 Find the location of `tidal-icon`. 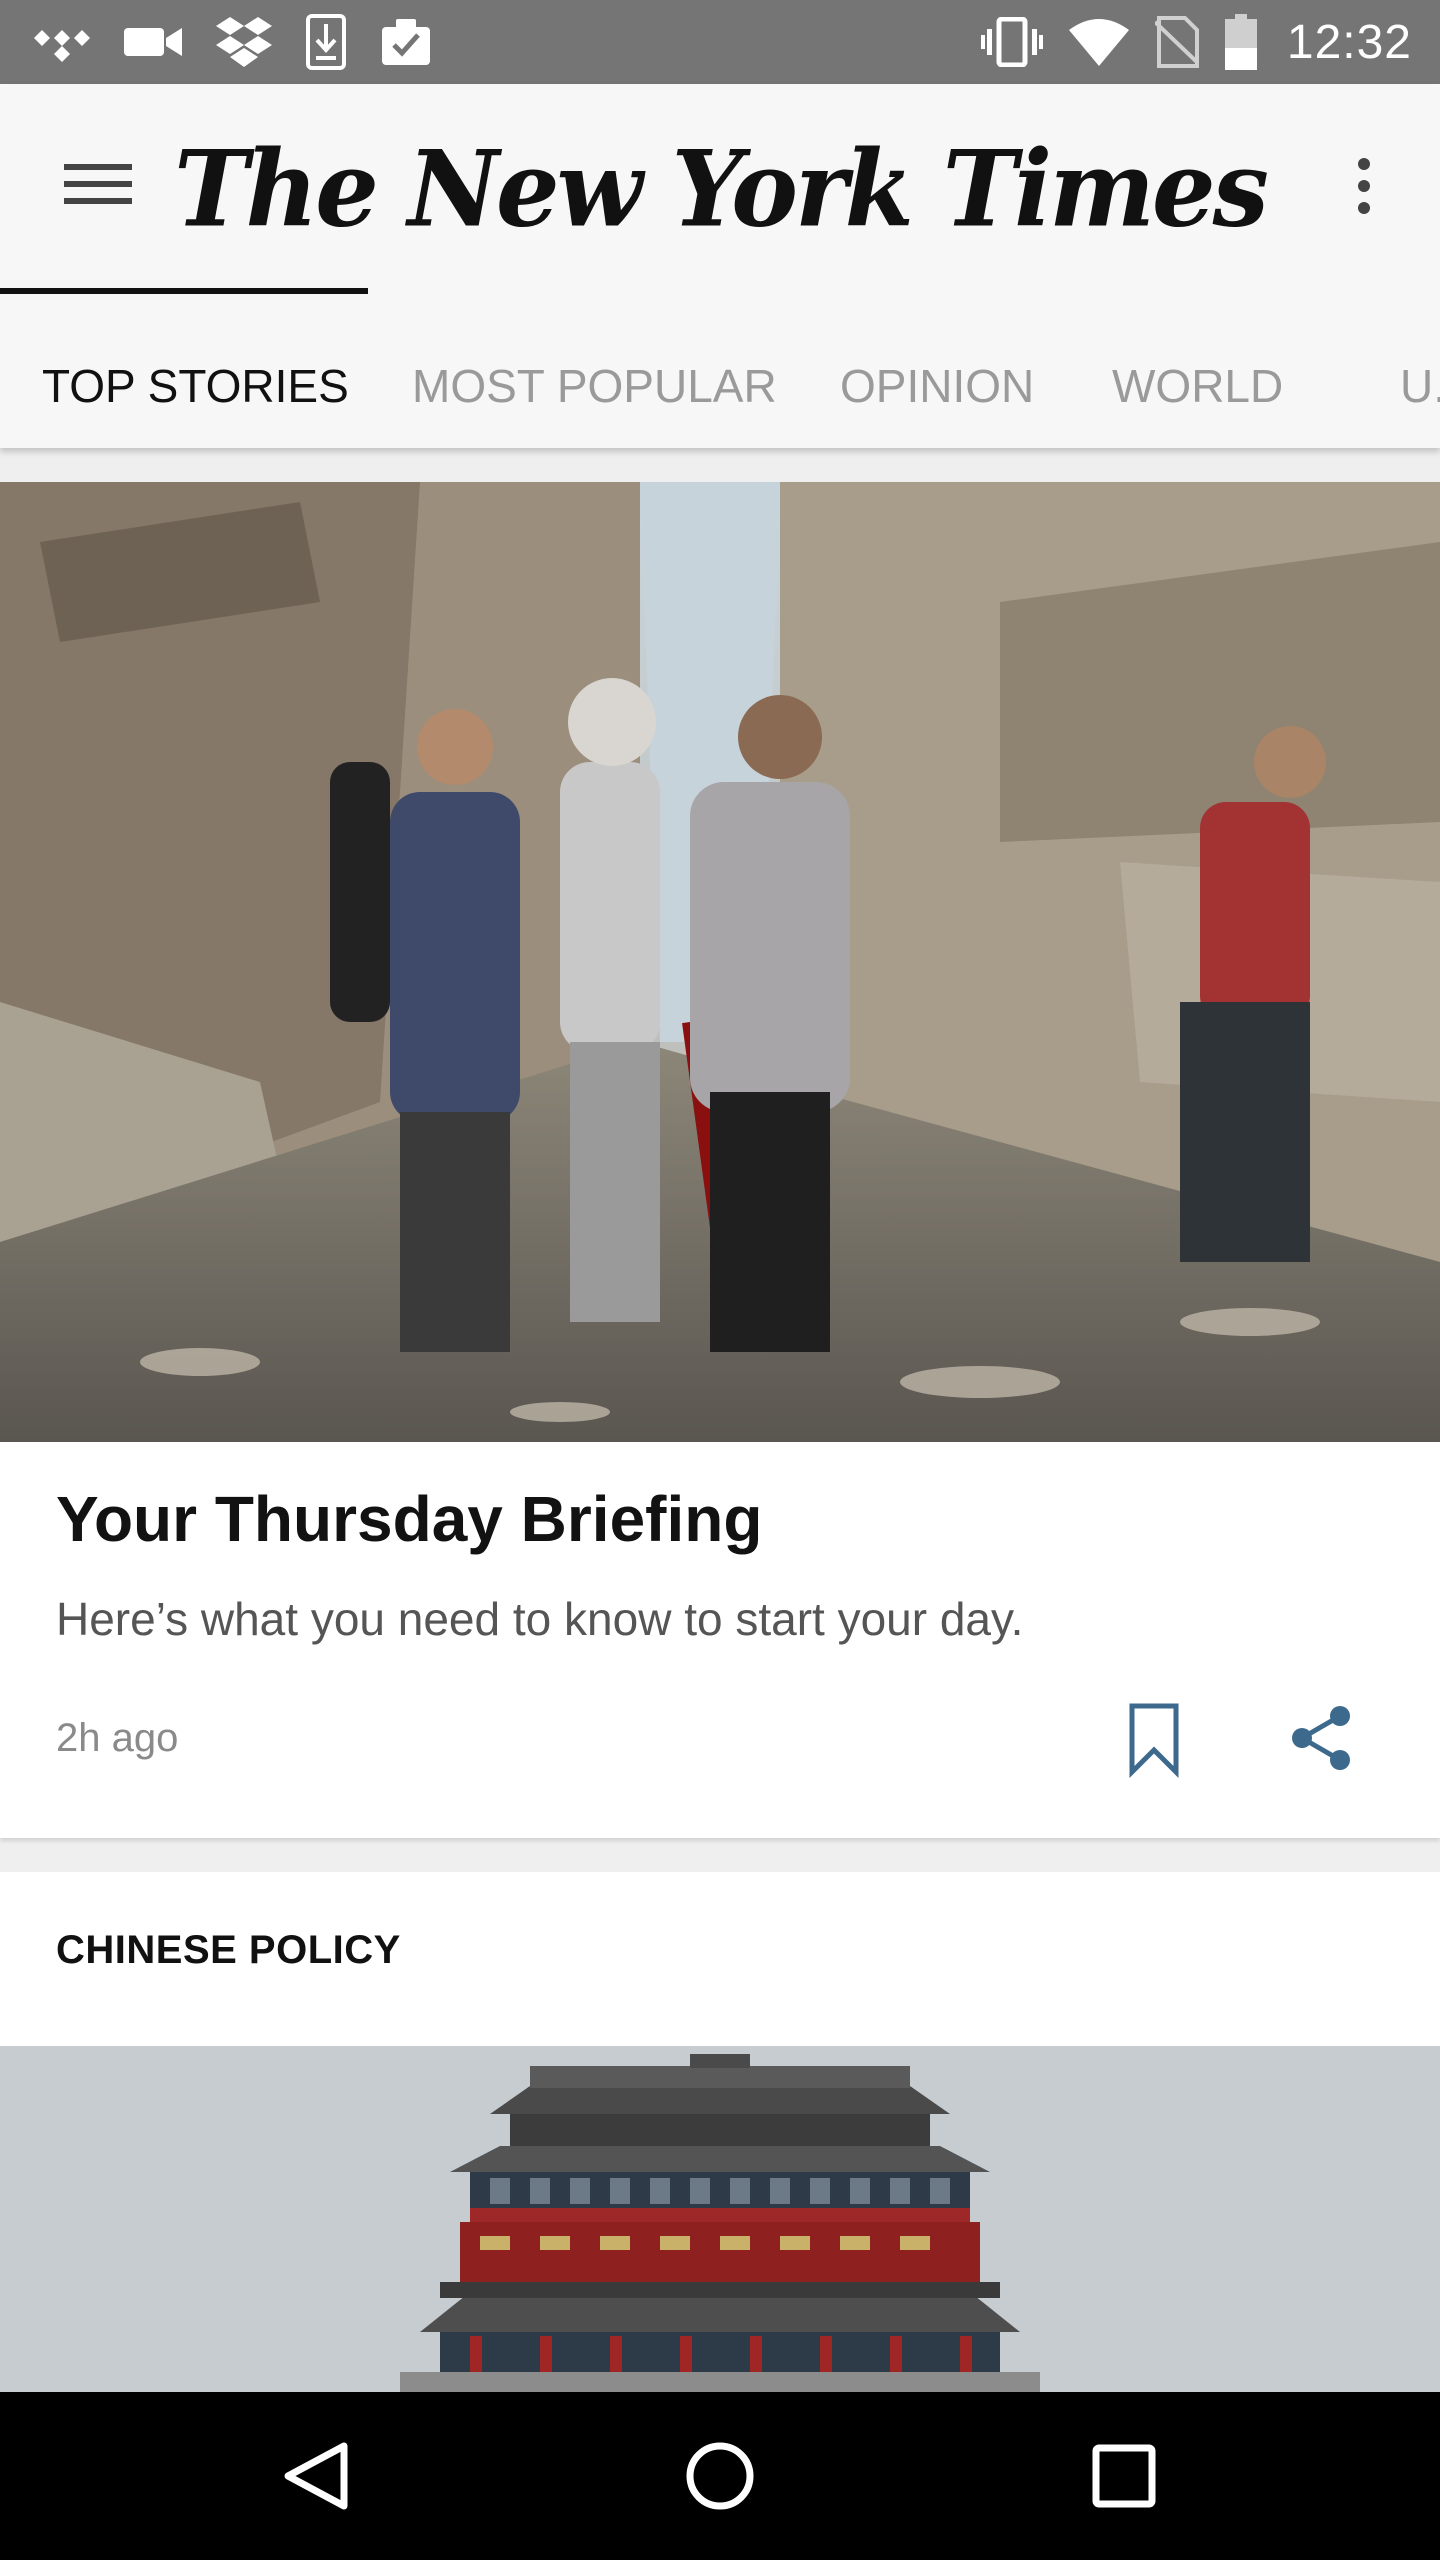

tidal-icon is located at coordinates (62, 42).